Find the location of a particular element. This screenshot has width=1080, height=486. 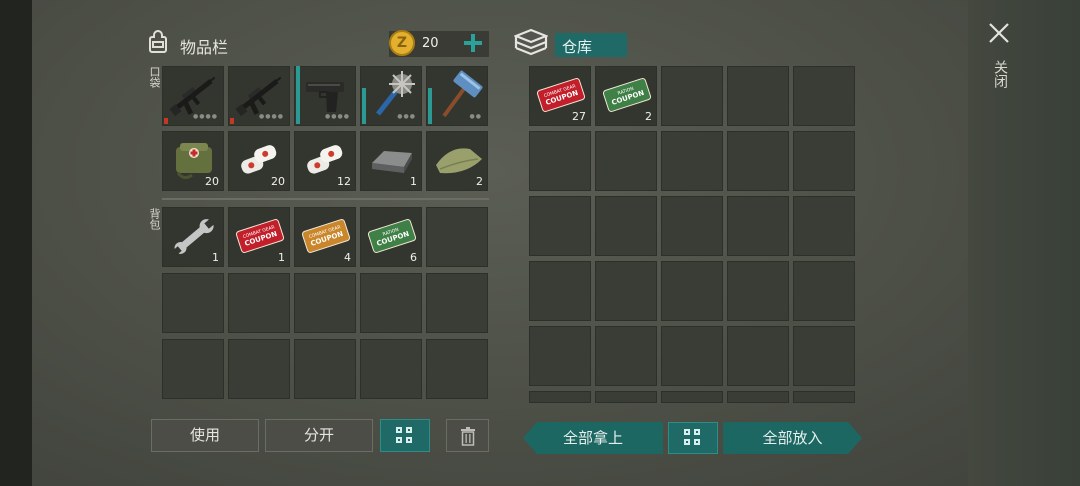

sort-inventory-button is located at coordinates (405, 435).